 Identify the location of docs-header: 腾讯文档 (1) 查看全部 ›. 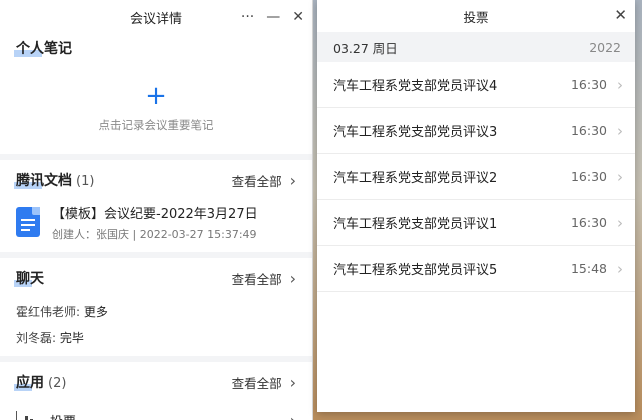
(155, 180).